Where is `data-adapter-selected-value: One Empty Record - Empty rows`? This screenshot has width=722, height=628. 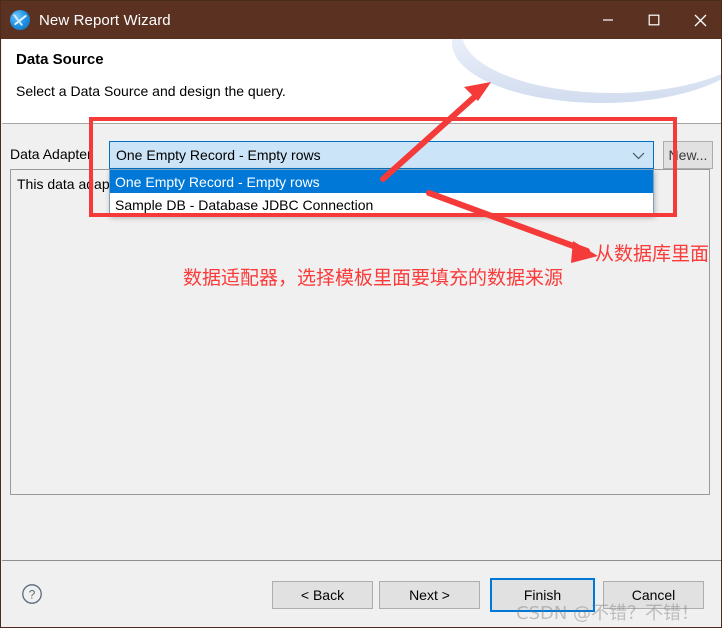 data-adapter-selected-value: One Empty Record - Empty rows is located at coordinates (218, 155).